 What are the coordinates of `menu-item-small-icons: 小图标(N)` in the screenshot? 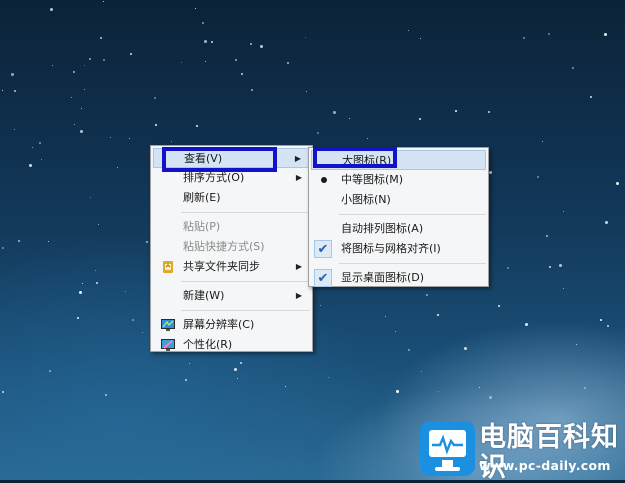 It's located at (398, 200).